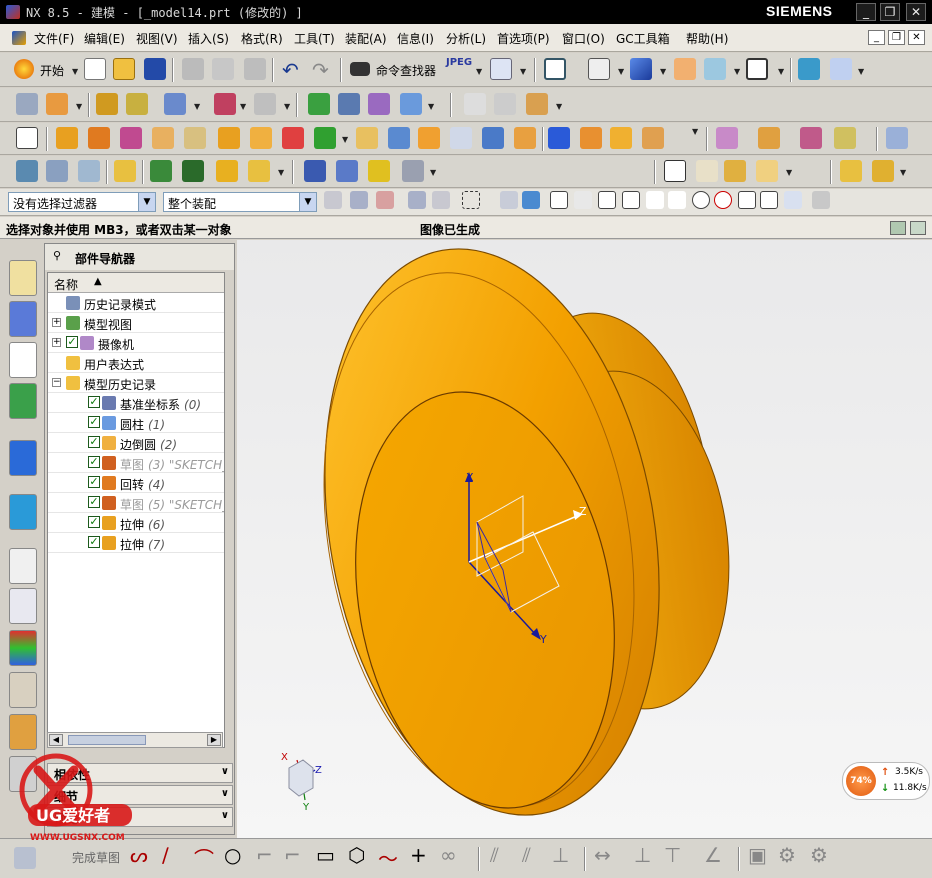  Describe the element at coordinates (319, 104) in the screenshot. I see `check-geometry-icon` at that location.